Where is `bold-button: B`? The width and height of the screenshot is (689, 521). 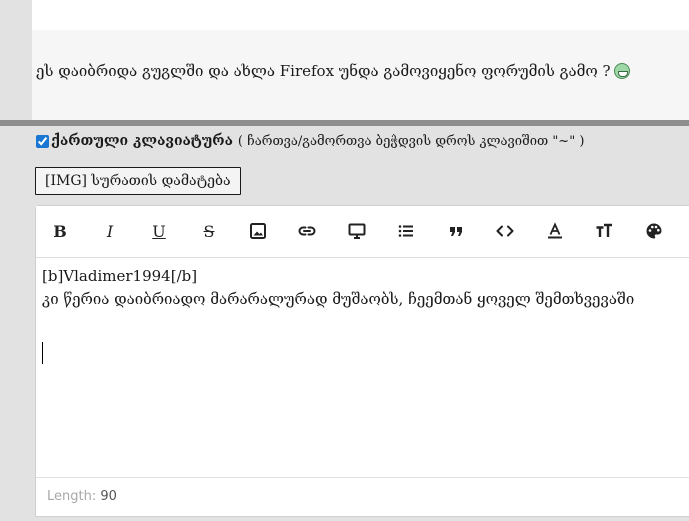
bold-button: B is located at coordinates (60, 231).